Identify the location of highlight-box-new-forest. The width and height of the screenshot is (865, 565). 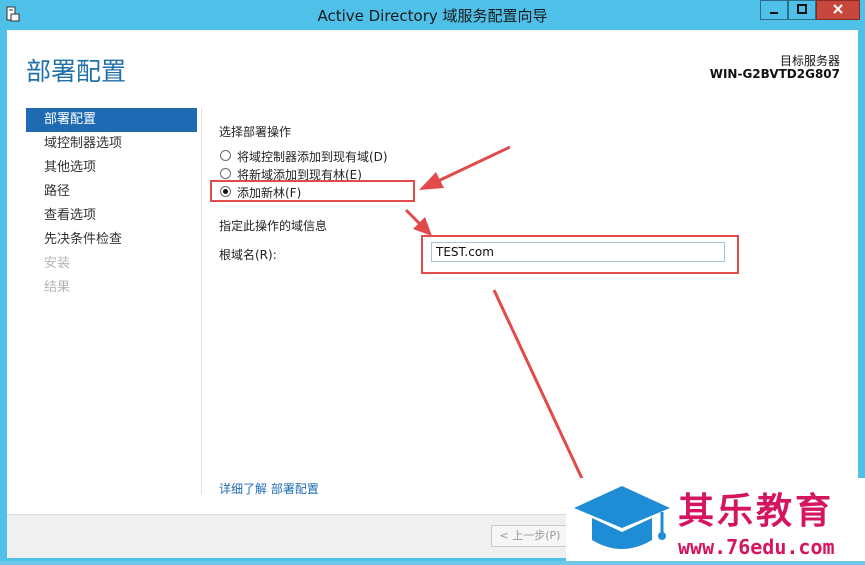
(312, 191).